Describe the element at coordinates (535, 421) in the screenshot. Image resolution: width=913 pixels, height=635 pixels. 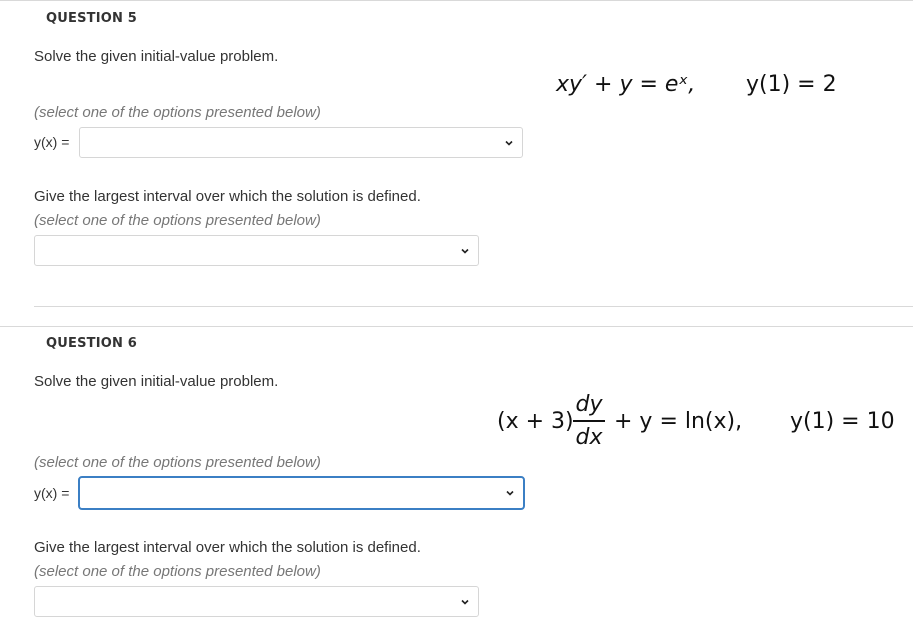
I see `question-6-equation-left: (x + 3)` at that location.